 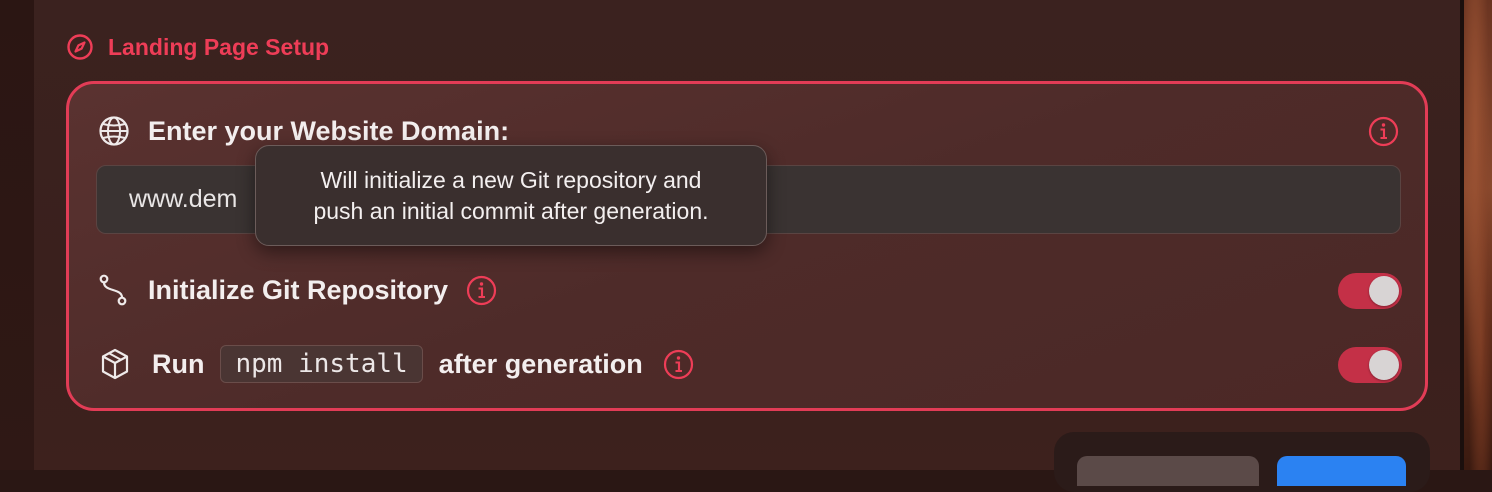 I want to click on git-branch-icon, so click(x=114, y=290).